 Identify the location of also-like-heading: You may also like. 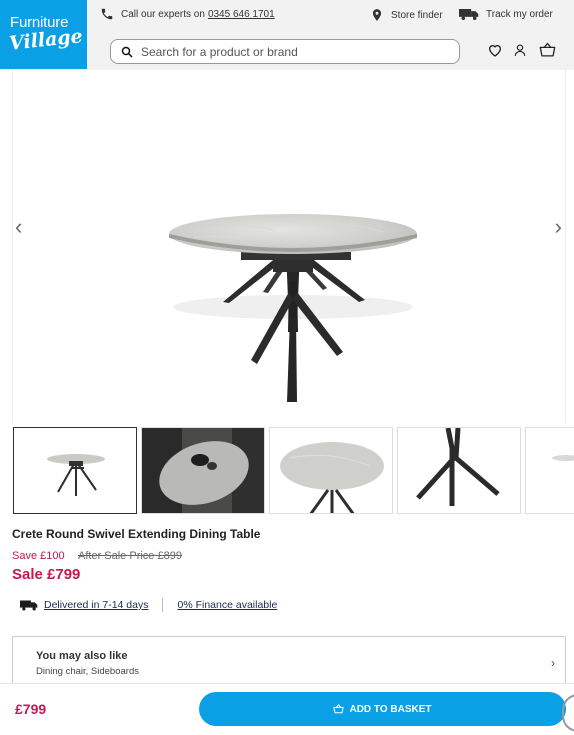
(82, 656).